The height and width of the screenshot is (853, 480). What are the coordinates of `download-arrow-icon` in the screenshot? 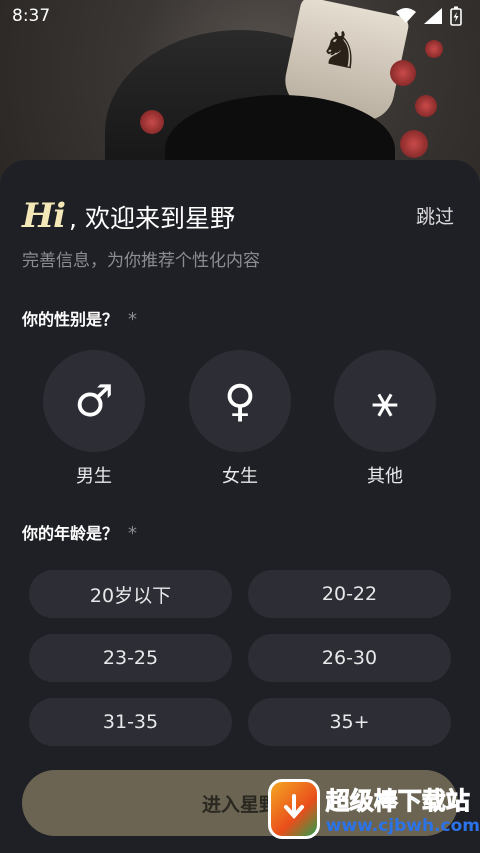 It's located at (293, 806).